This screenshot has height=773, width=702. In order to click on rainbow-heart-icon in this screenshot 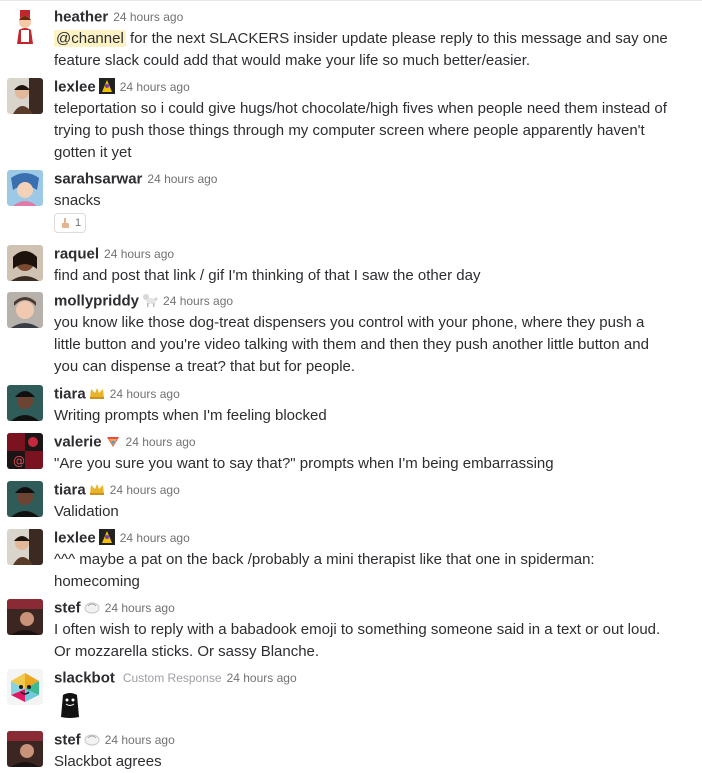, I will do `click(113, 441)`.